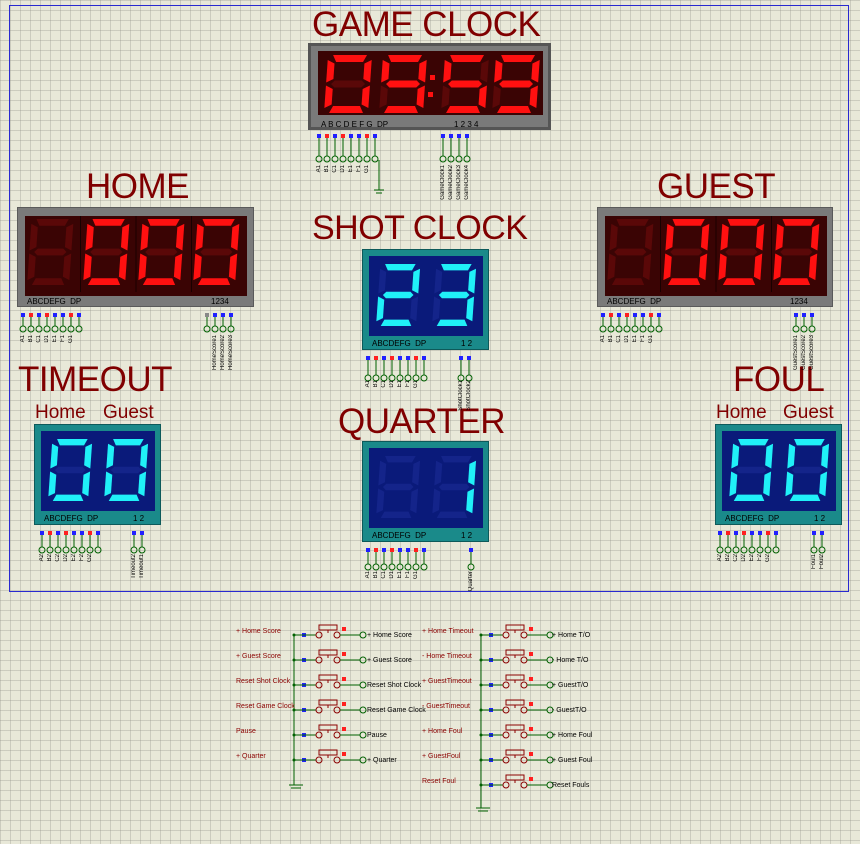 This screenshot has width=860, height=844. I want to click on guest-digit-1-seg-g, so click(630, 252).